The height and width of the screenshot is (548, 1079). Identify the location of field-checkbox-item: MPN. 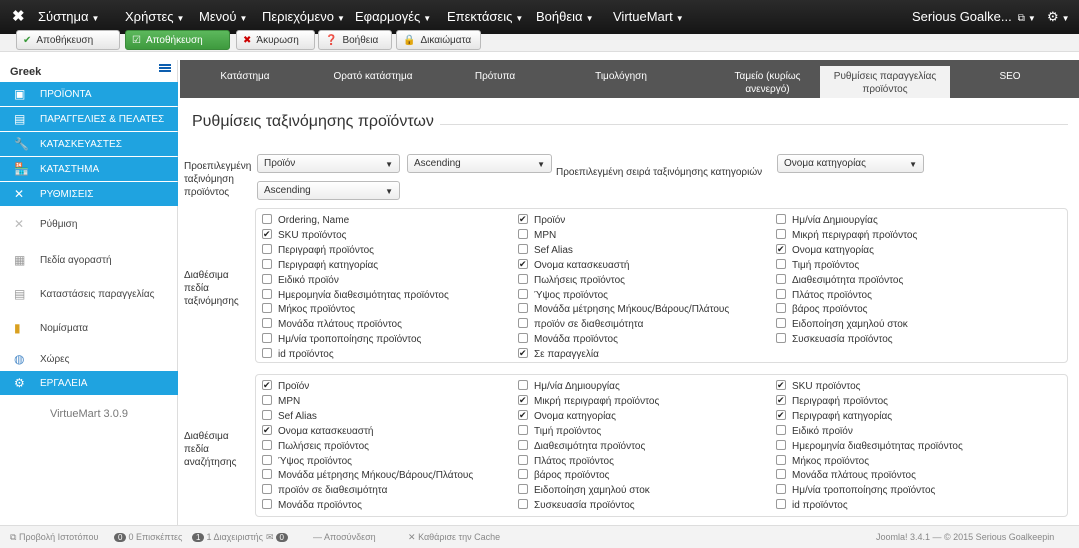
(537, 235).